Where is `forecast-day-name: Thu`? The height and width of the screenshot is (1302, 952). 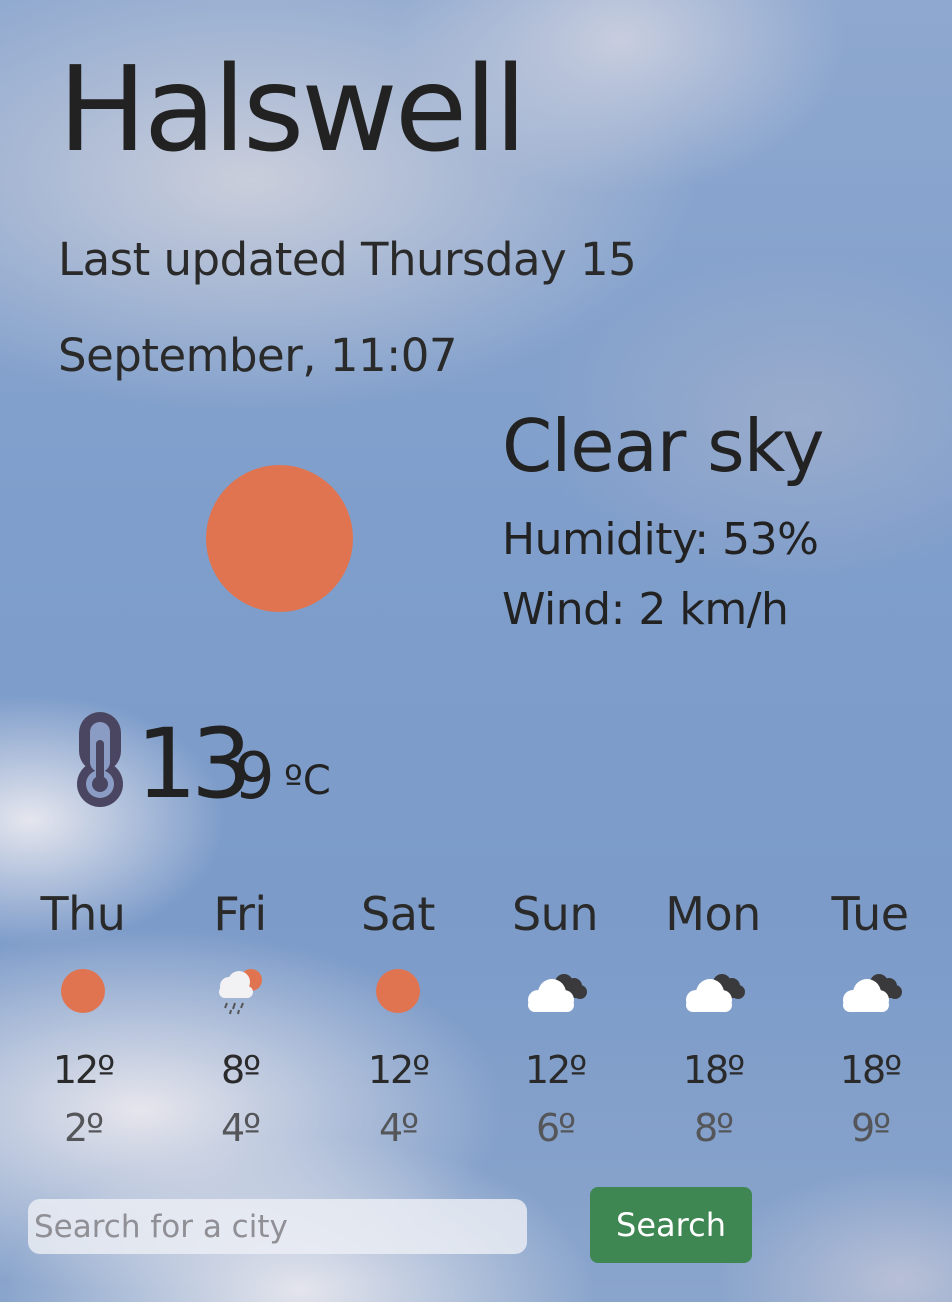
forecast-day-name: Thu is located at coordinates (83, 914).